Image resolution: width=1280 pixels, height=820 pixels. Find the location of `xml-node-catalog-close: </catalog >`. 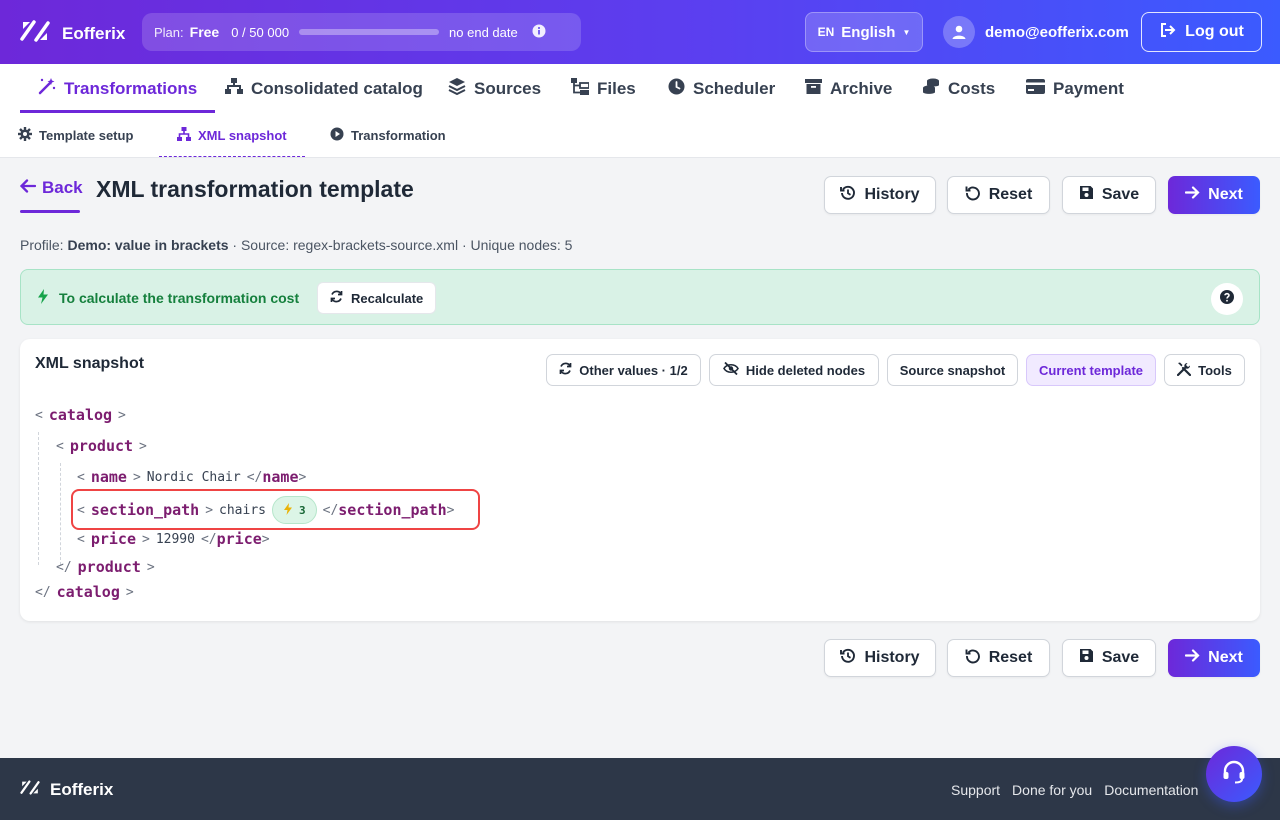

xml-node-catalog-close: </catalog > is located at coordinates (84, 592).